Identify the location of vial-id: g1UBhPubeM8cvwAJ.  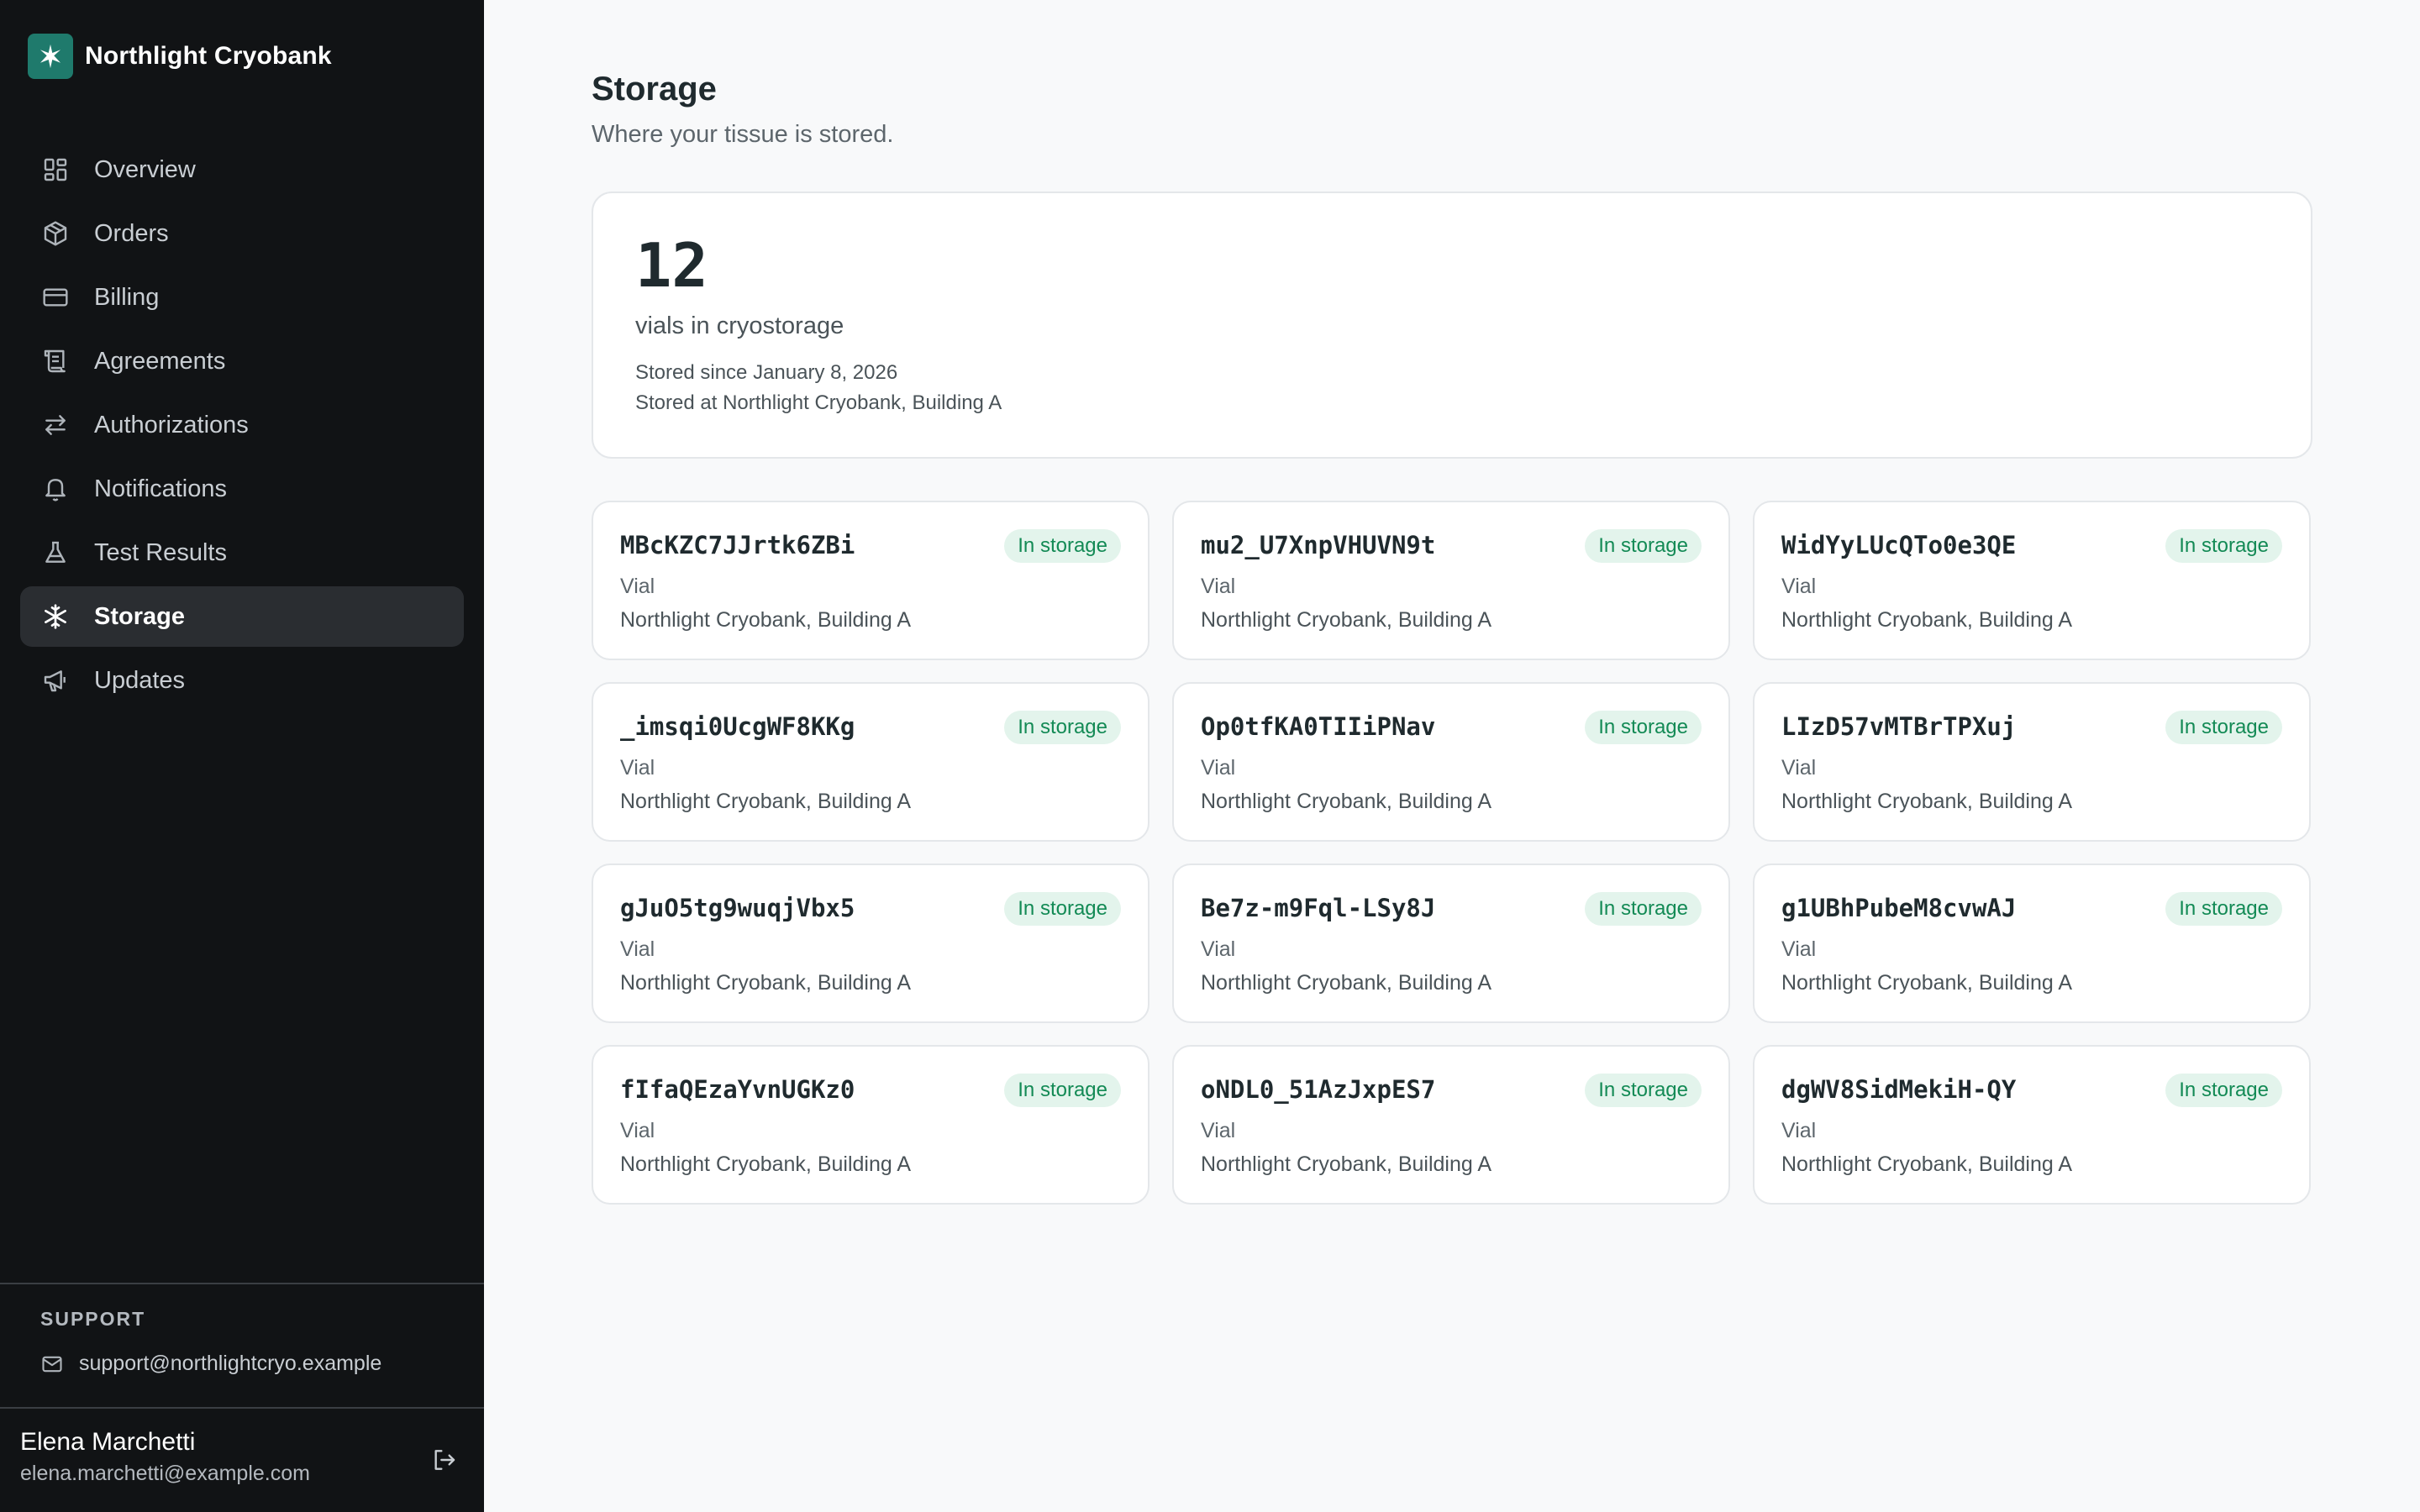
(1899, 908).